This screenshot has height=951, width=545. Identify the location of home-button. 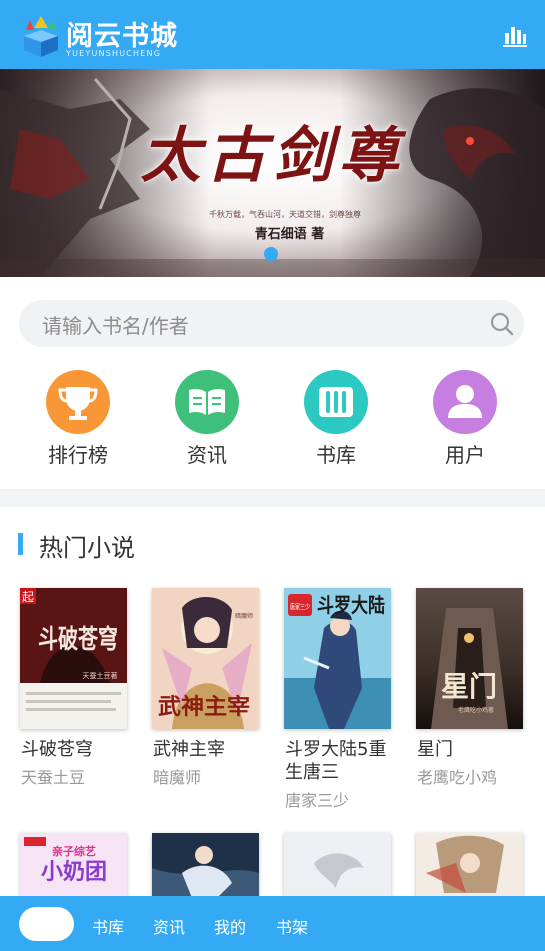
(46, 924).